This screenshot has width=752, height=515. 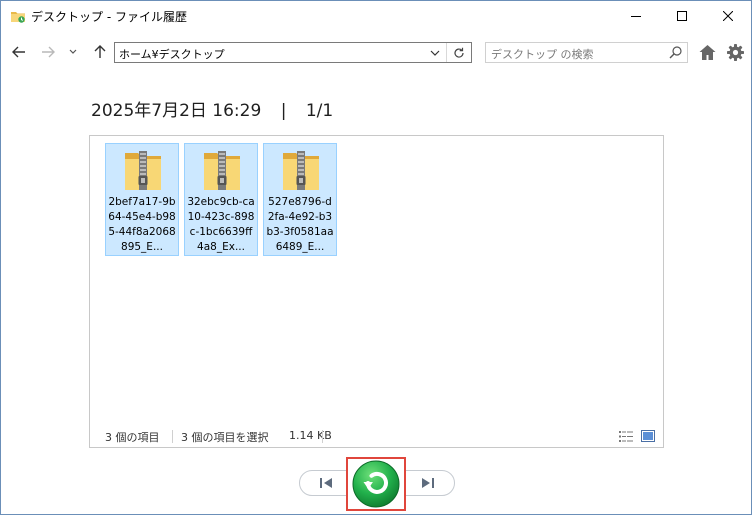 What do you see at coordinates (446, 52) in the screenshot?
I see `address-divider` at bounding box center [446, 52].